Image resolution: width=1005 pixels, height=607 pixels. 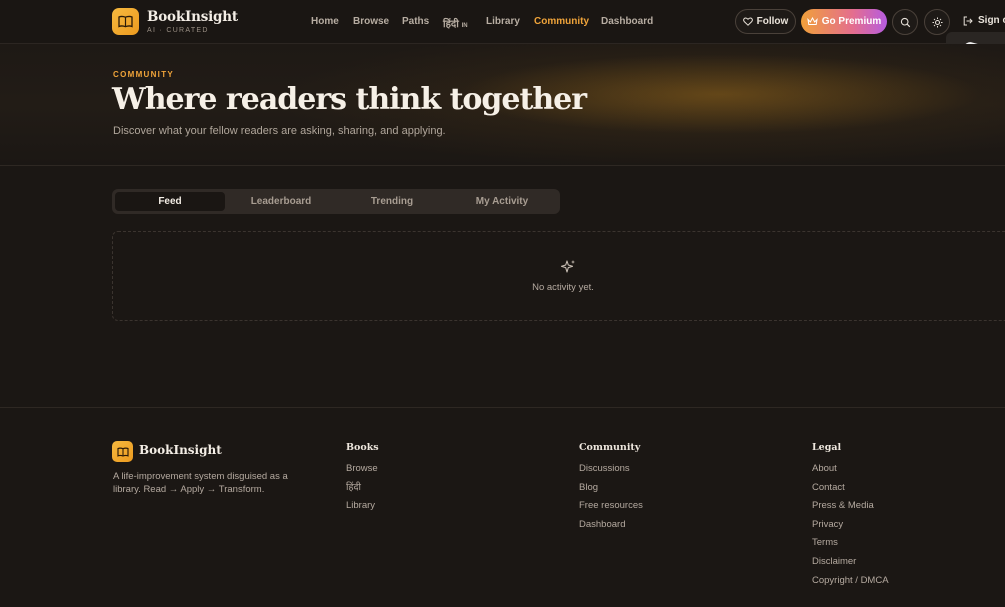 What do you see at coordinates (850, 584) in the screenshot?
I see `footer-link-copyright-dmca: Copyright / DMCA` at bounding box center [850, 584].